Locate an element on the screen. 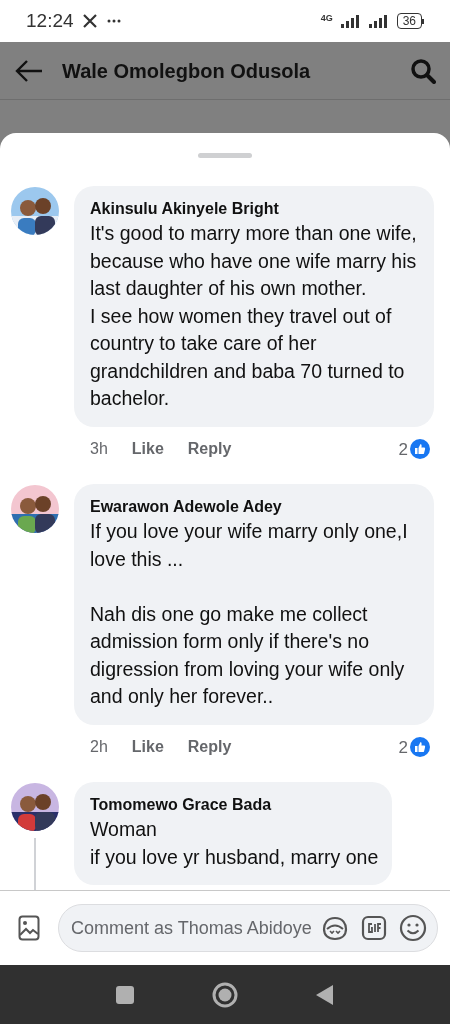 Image resolution: width=450 pixels, height=1024 pixels. back-icon is located at coordinates (325, 994).